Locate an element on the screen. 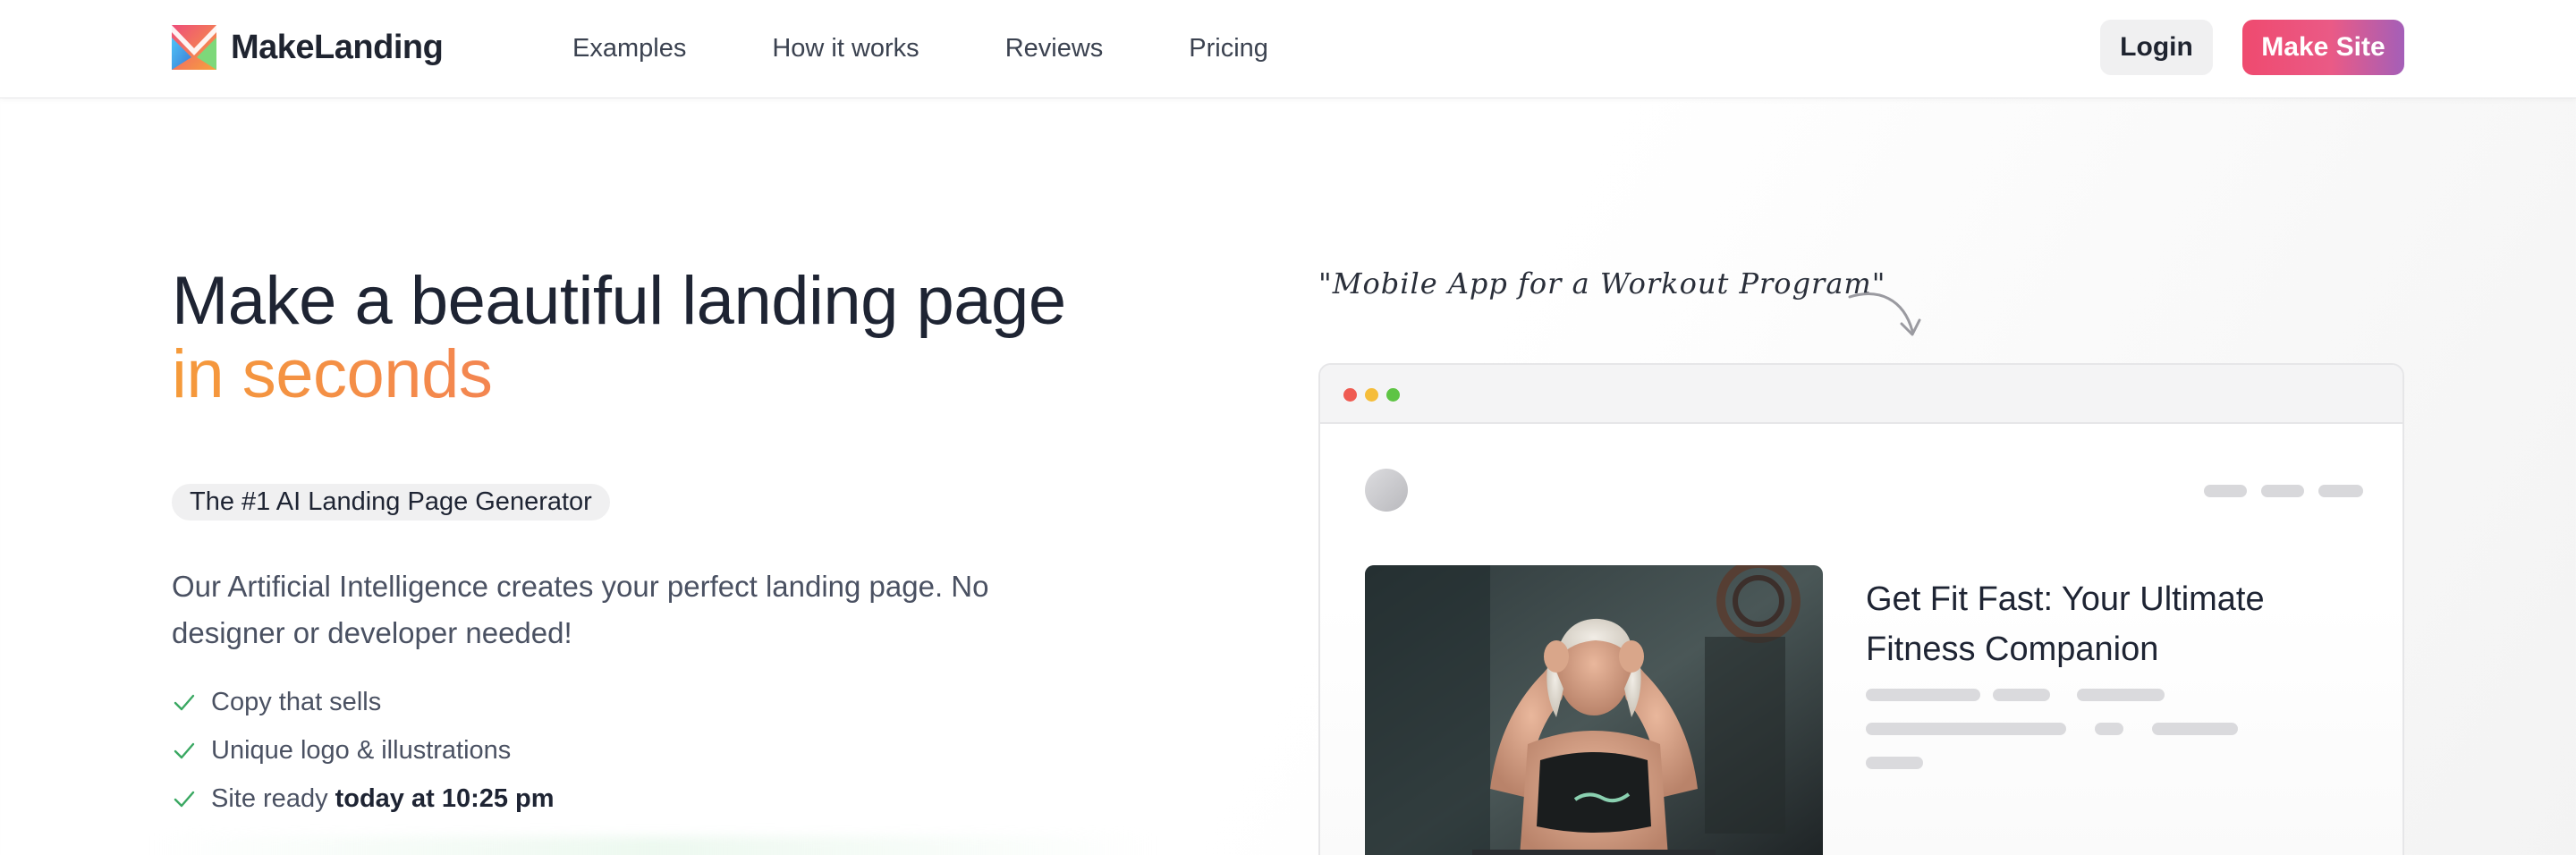 The image size is (2576, 855). fitness-photo is located at coordinates (1594, 710).